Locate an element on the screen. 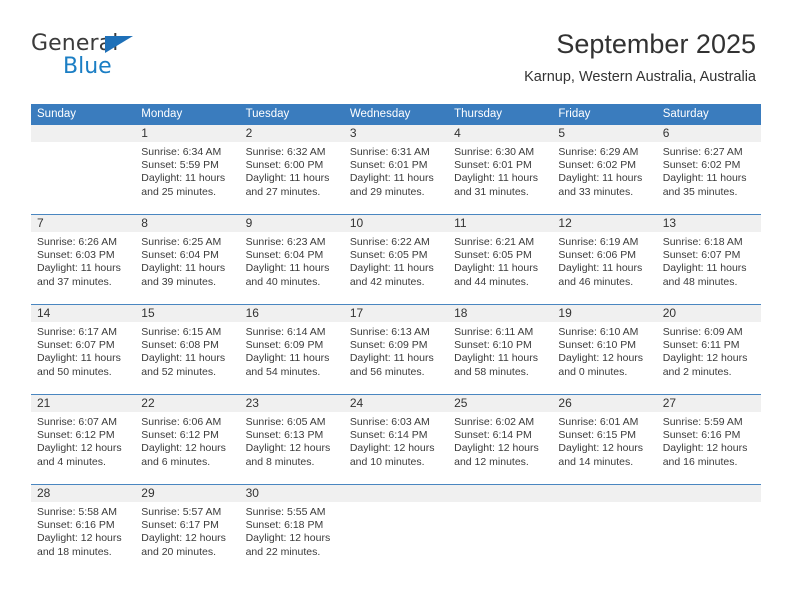 Image resolution: width=792 pixels, height=612 pixels. daylight-duration-line2: and 2 minutes. is located at coordinates (697, 371).